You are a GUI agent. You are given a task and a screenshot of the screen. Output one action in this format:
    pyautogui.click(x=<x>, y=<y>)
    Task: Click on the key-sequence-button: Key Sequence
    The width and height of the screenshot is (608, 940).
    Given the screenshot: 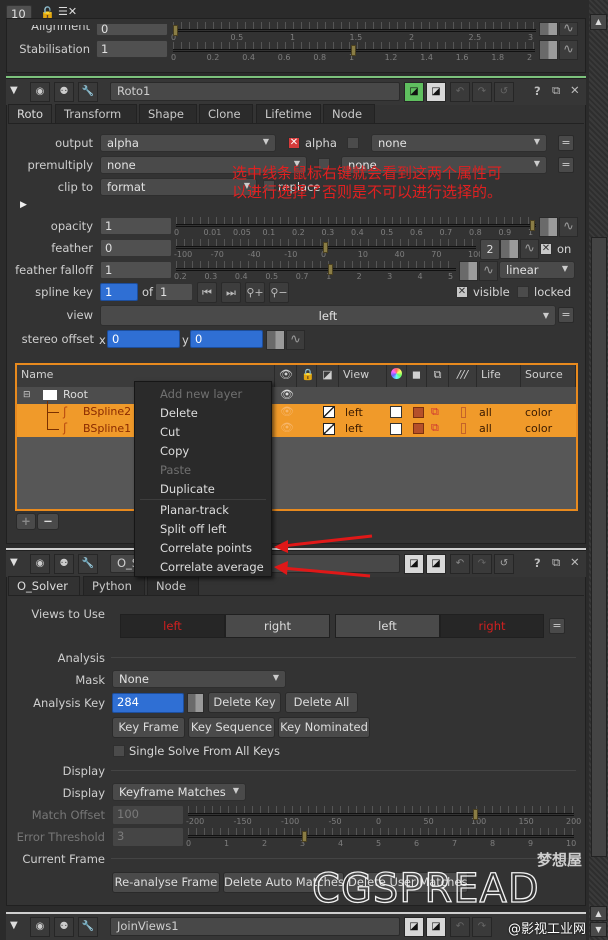 What is the action you would take?
    pyautogui.click(x=231, y=727)
    